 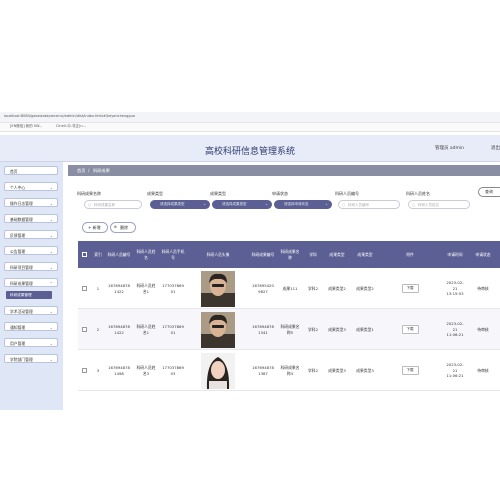 What do you see at coordinates (263, 288) in the screenshot?
I see `cell-result-no: 1676954209827` at bounding box center [263, 288].